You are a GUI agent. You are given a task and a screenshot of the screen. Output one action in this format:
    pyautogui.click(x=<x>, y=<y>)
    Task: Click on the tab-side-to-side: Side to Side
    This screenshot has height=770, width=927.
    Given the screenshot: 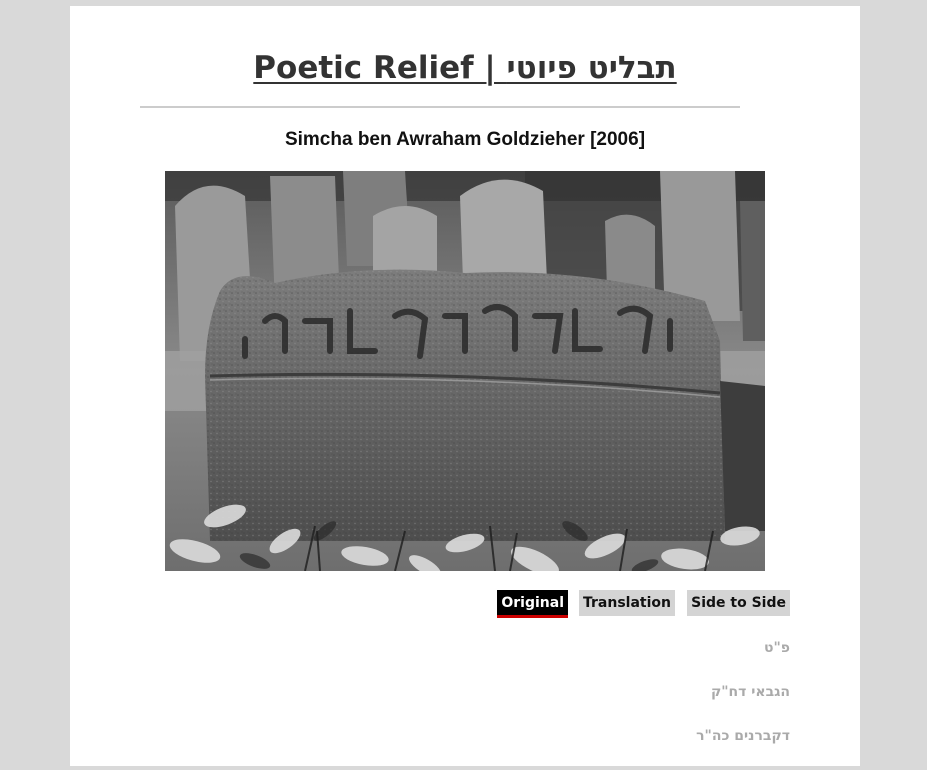 What is the action you would take?
    pyautogui.click(x=738, y=603)
    